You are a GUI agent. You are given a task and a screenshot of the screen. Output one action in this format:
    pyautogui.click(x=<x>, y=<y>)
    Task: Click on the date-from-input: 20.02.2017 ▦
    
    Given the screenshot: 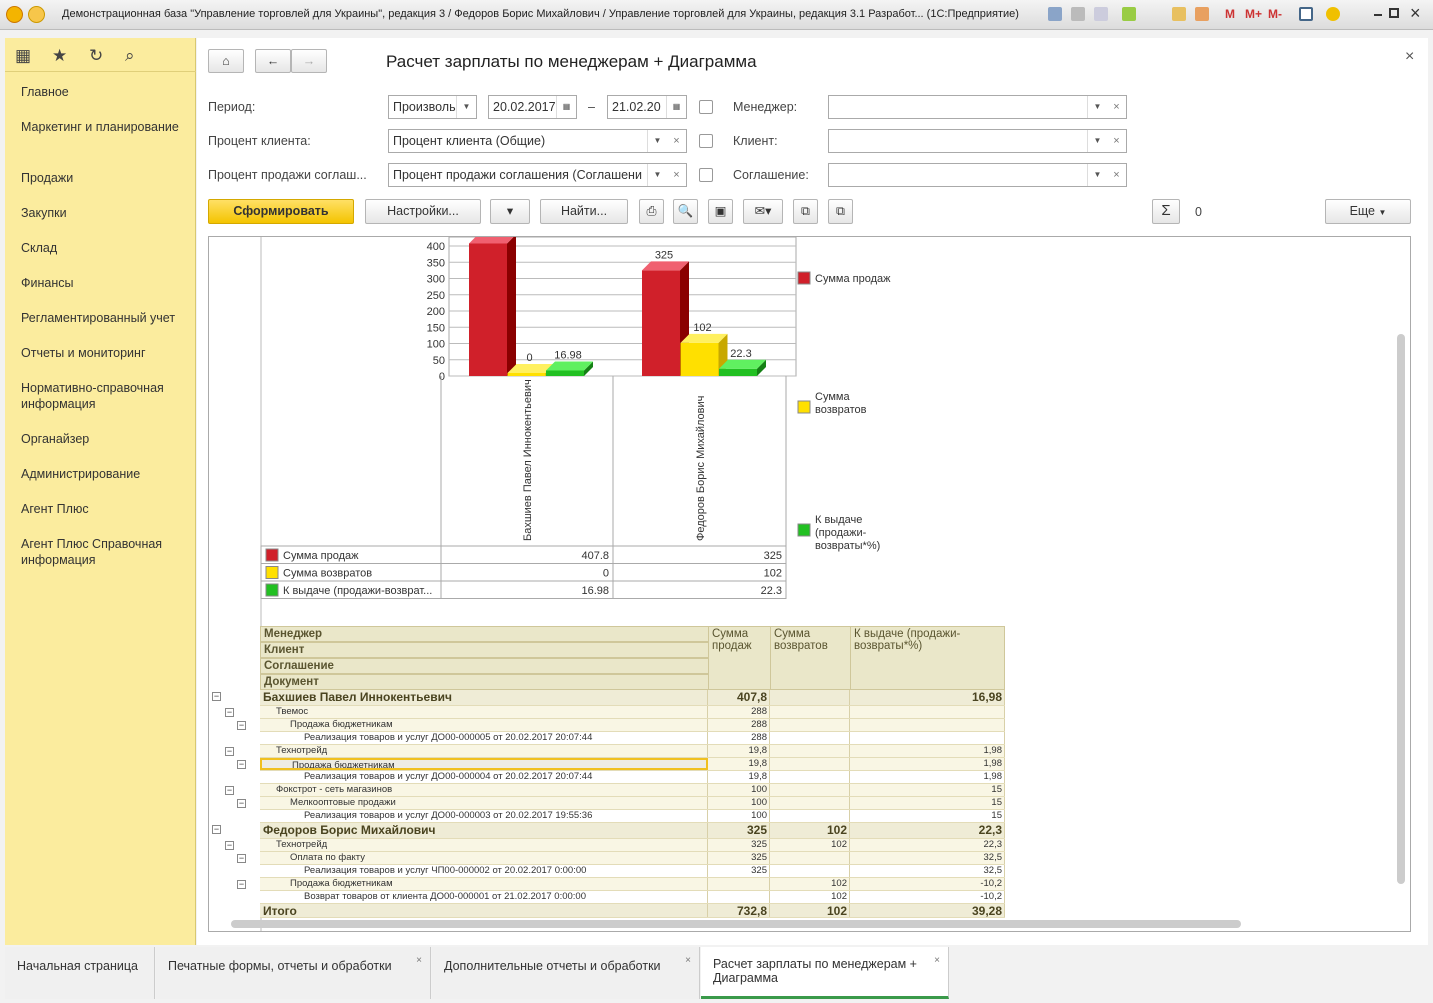 What is the action you would take?
    pyautogui.click(x=532, y=107)
    